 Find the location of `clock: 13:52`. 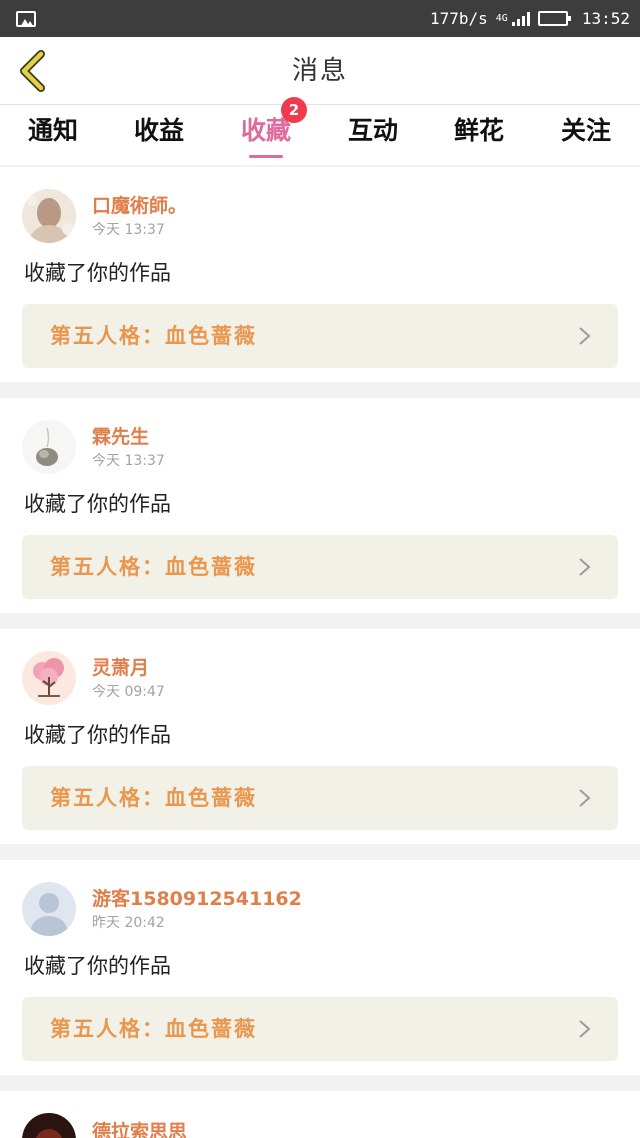

clock: 13:52 is located at coordinates (605, 18).